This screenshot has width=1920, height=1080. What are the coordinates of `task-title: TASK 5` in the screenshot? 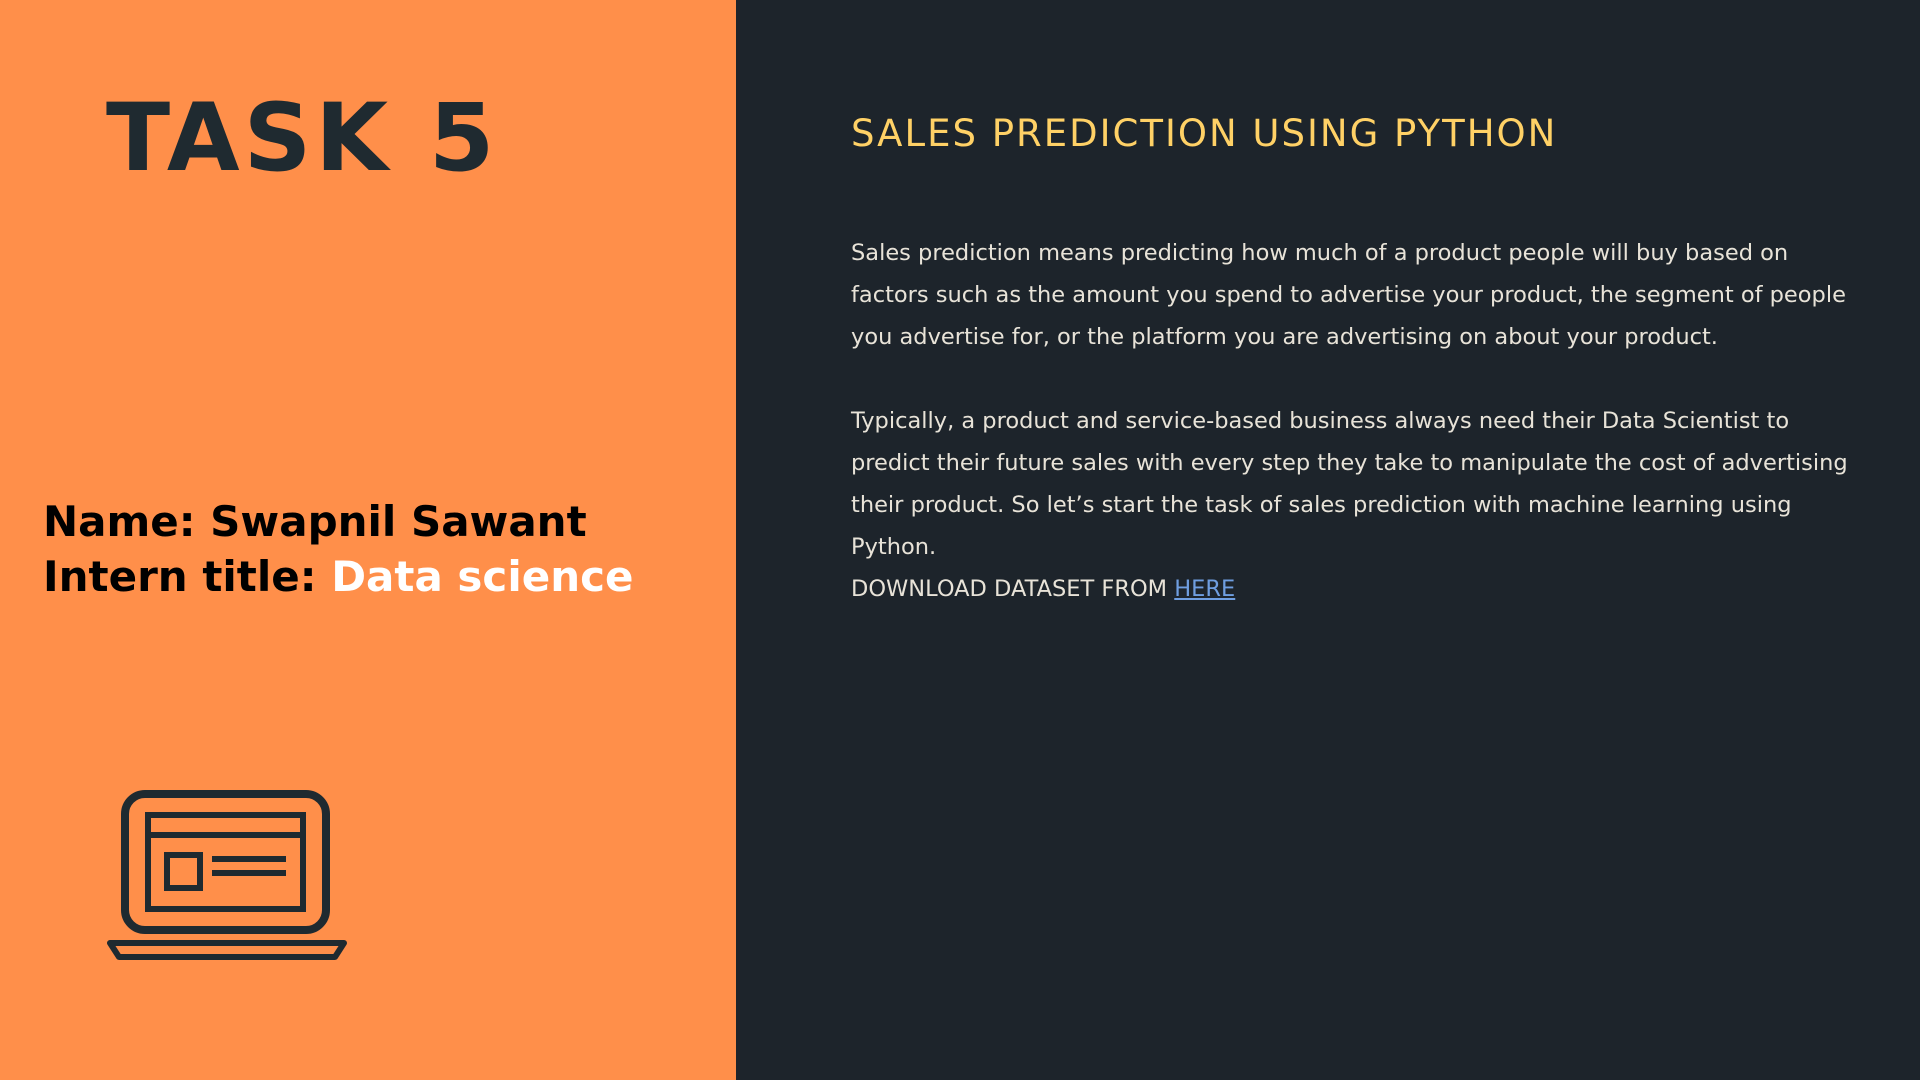 It's located at (302, 138).